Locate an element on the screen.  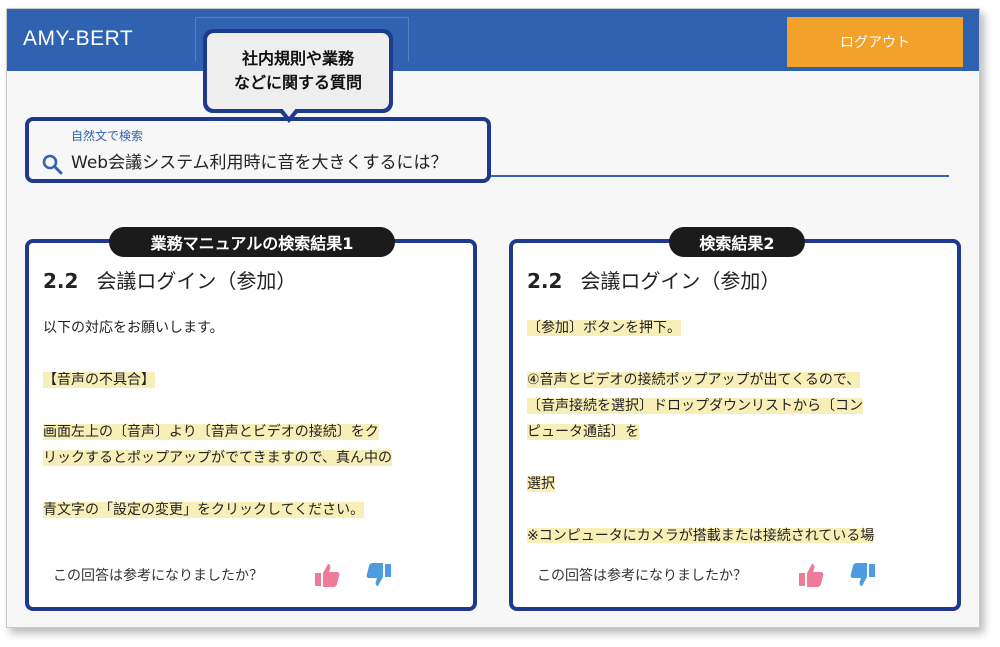
highlighted-text: 〔参加〕ボタンを押下。 is located at coordinates (604, 328).